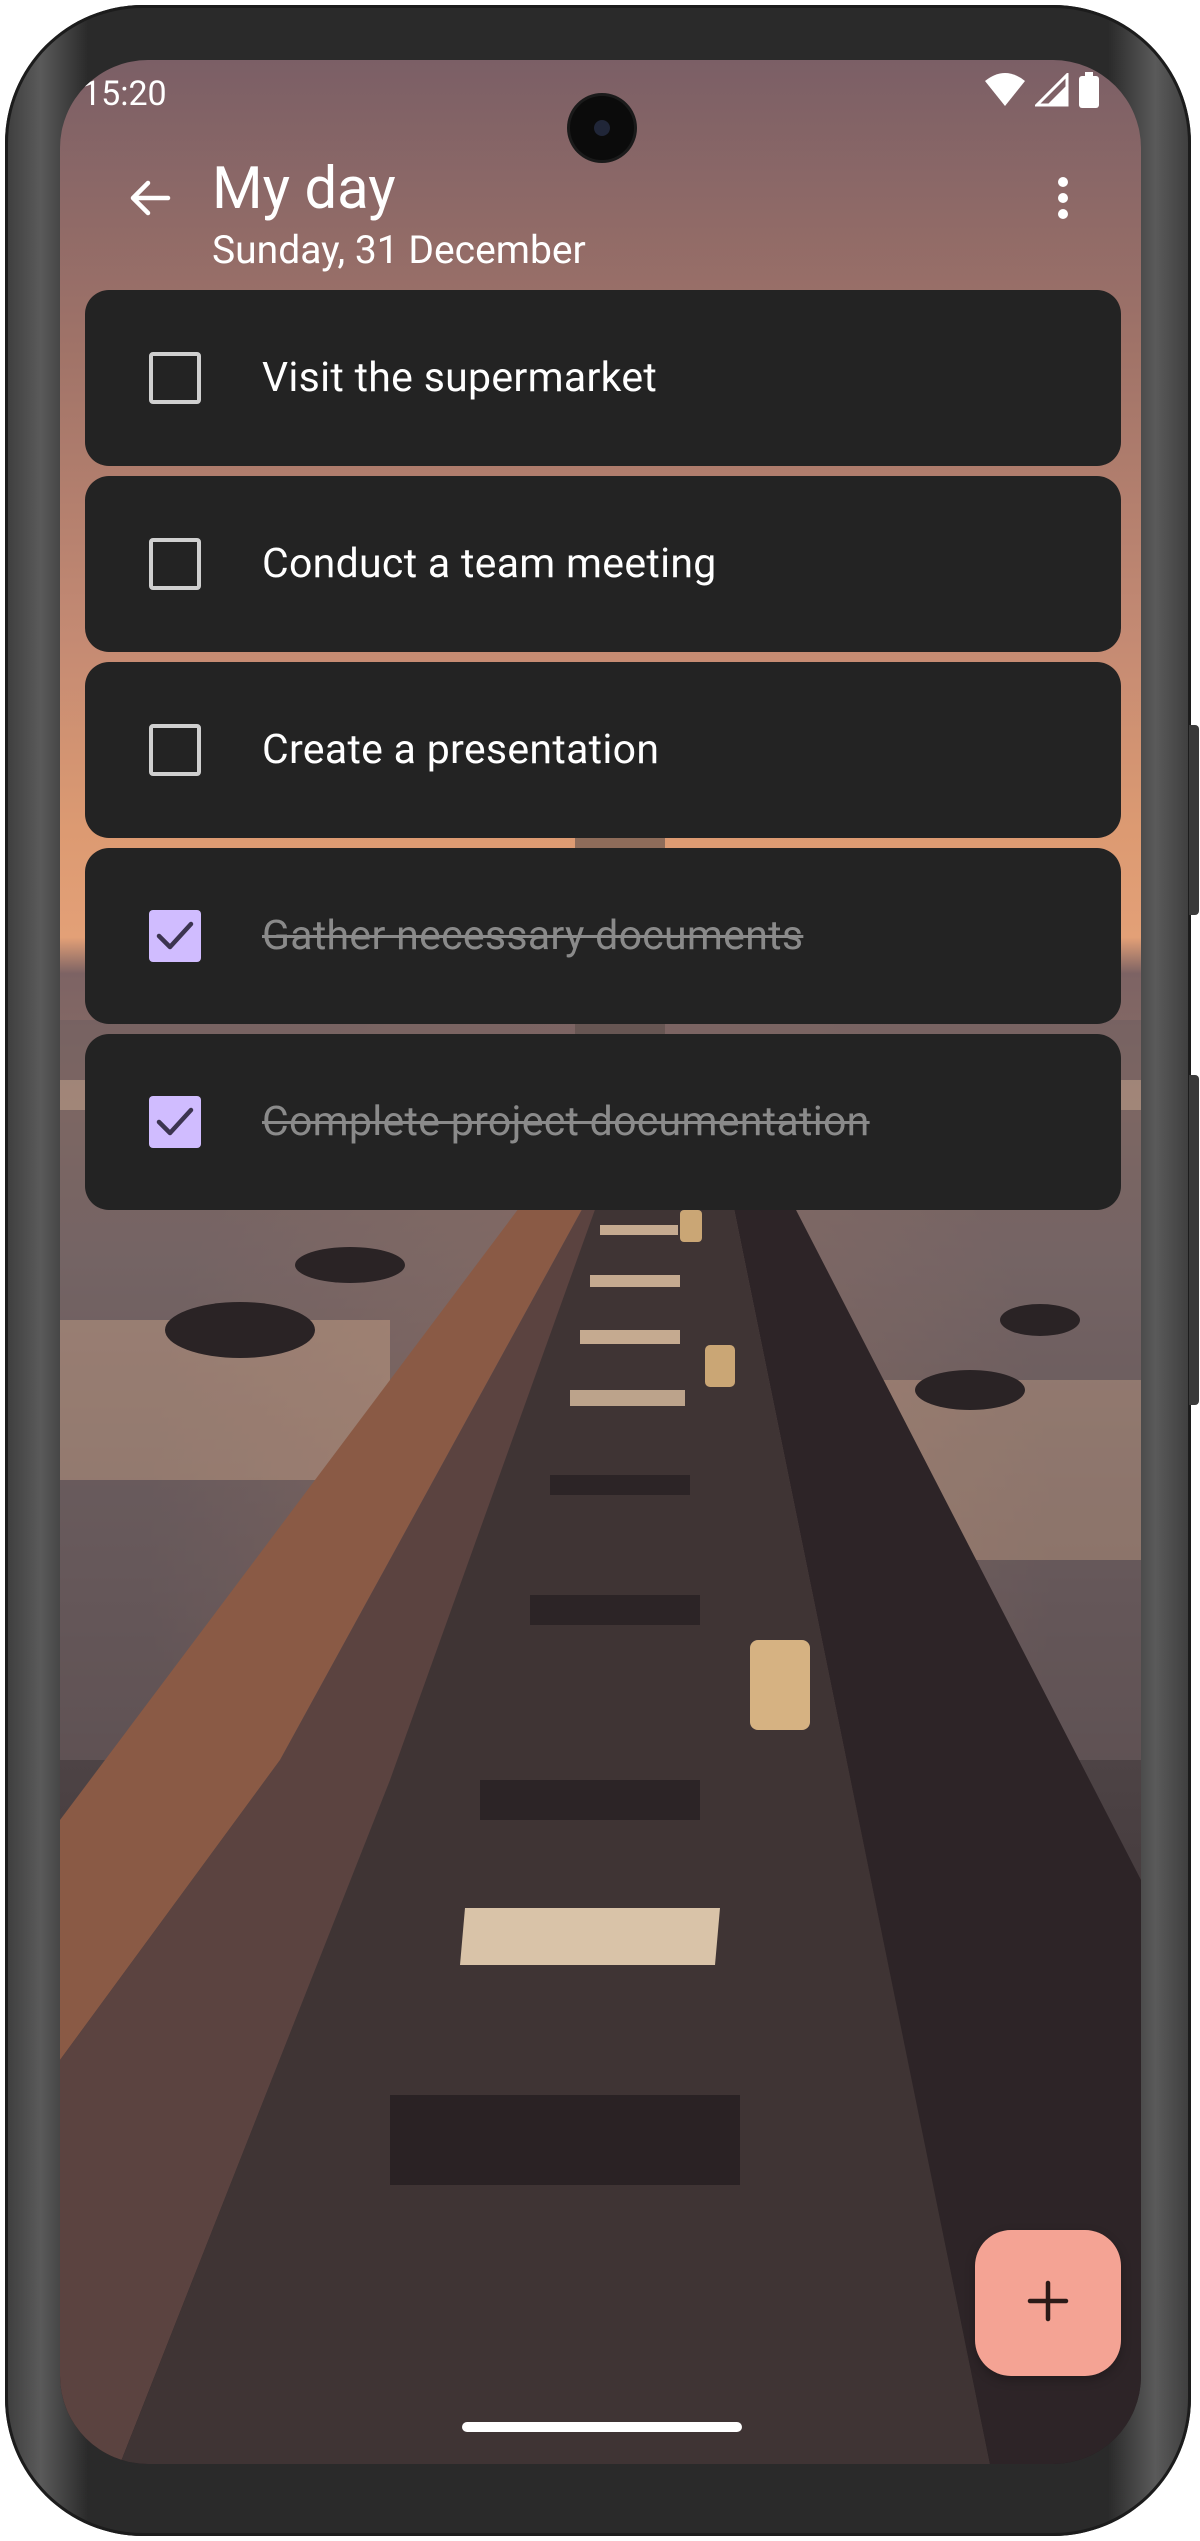 The image size is (1200, 2541). What do you see at coordinates (304, 189) in the screenshot?
I see `page-title: My day` at bounding box center [304, 189].